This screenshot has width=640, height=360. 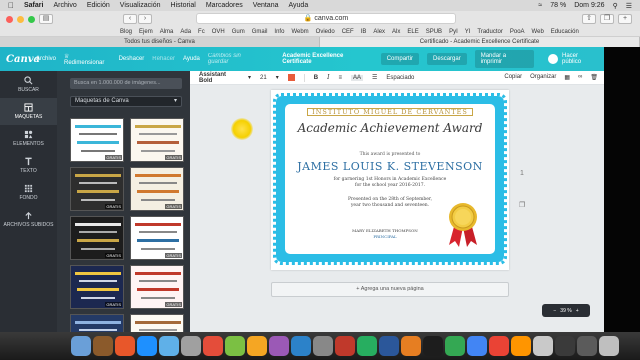 I want to click on minus-icon: −, so click(x=554, y=311).